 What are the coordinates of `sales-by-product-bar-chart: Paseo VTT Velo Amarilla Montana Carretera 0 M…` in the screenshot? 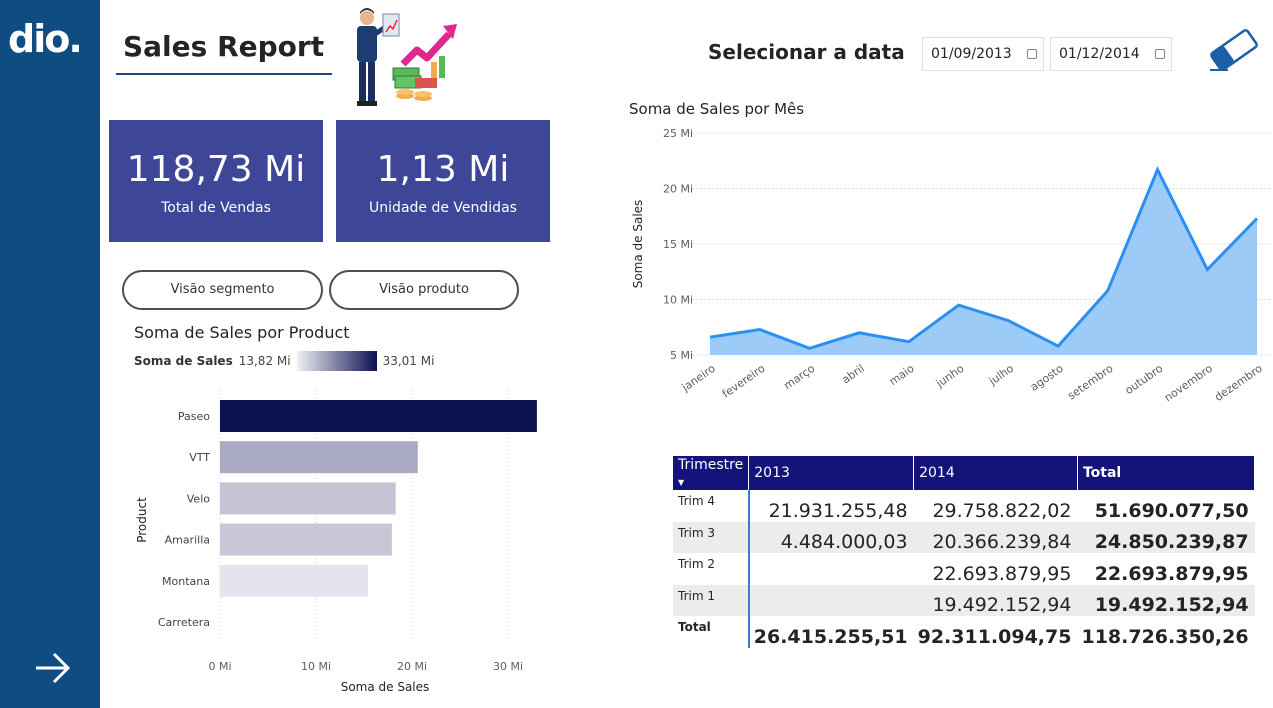 It's located at (336, 542).